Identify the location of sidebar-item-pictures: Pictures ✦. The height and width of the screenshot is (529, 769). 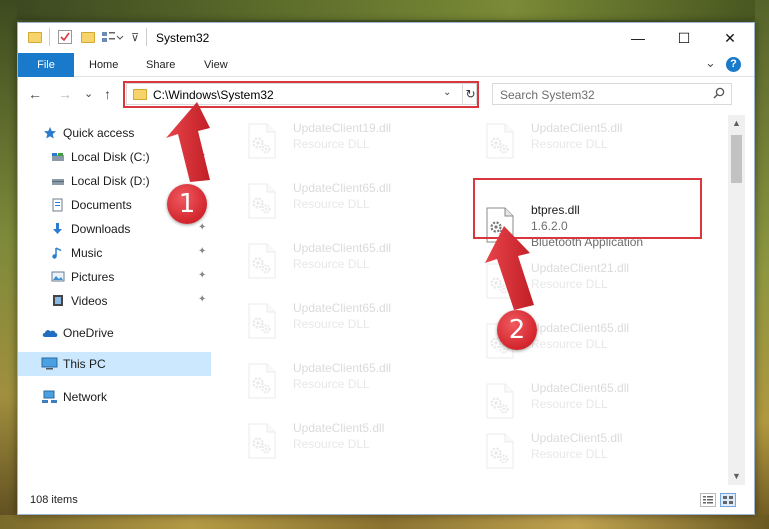
(114, 277).